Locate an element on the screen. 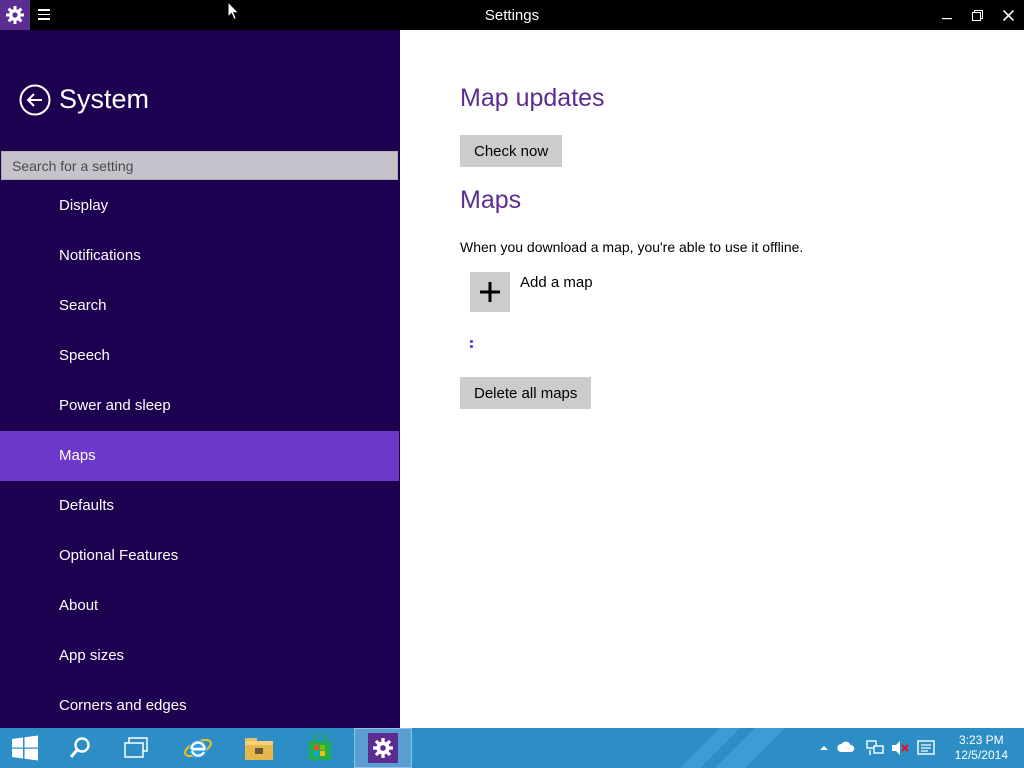 This screenshot has width=1024, height=768. sidebar-item-speech: Speech is located at coordinates (199, 356).